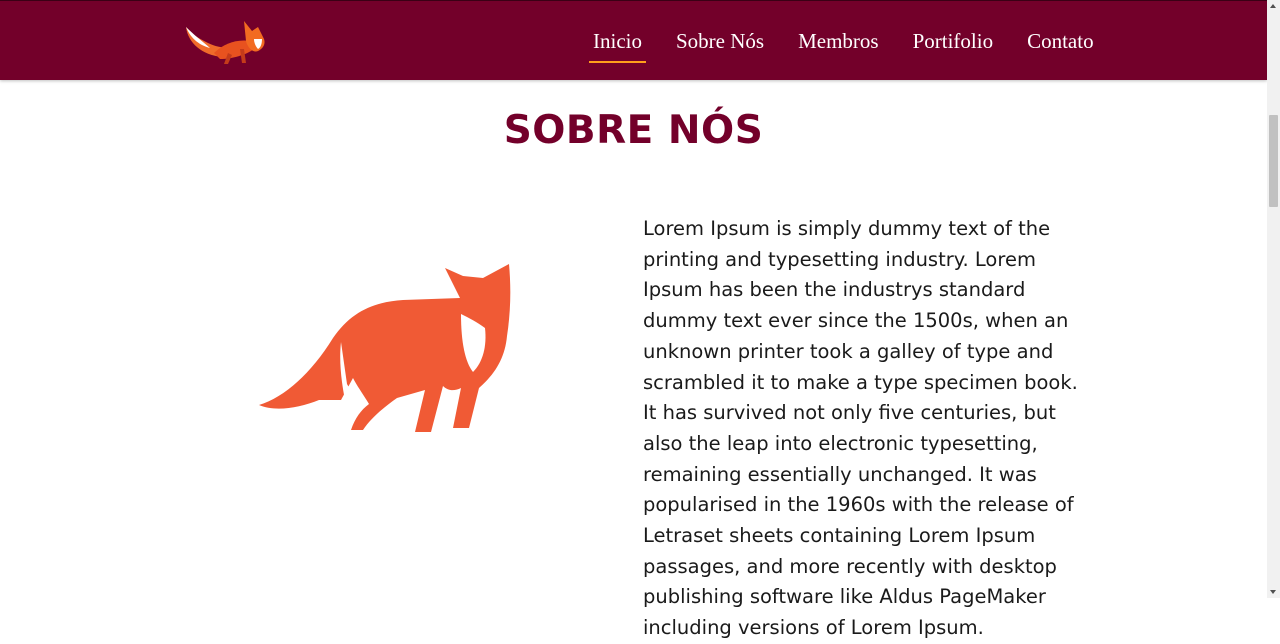 The height and width of the screenshot is (644, 1280). What do you see at coordinates (953, 41) in the screenshot?
I see `nav-link-portifolio: Portifolio` at bounding box center [953, 41].